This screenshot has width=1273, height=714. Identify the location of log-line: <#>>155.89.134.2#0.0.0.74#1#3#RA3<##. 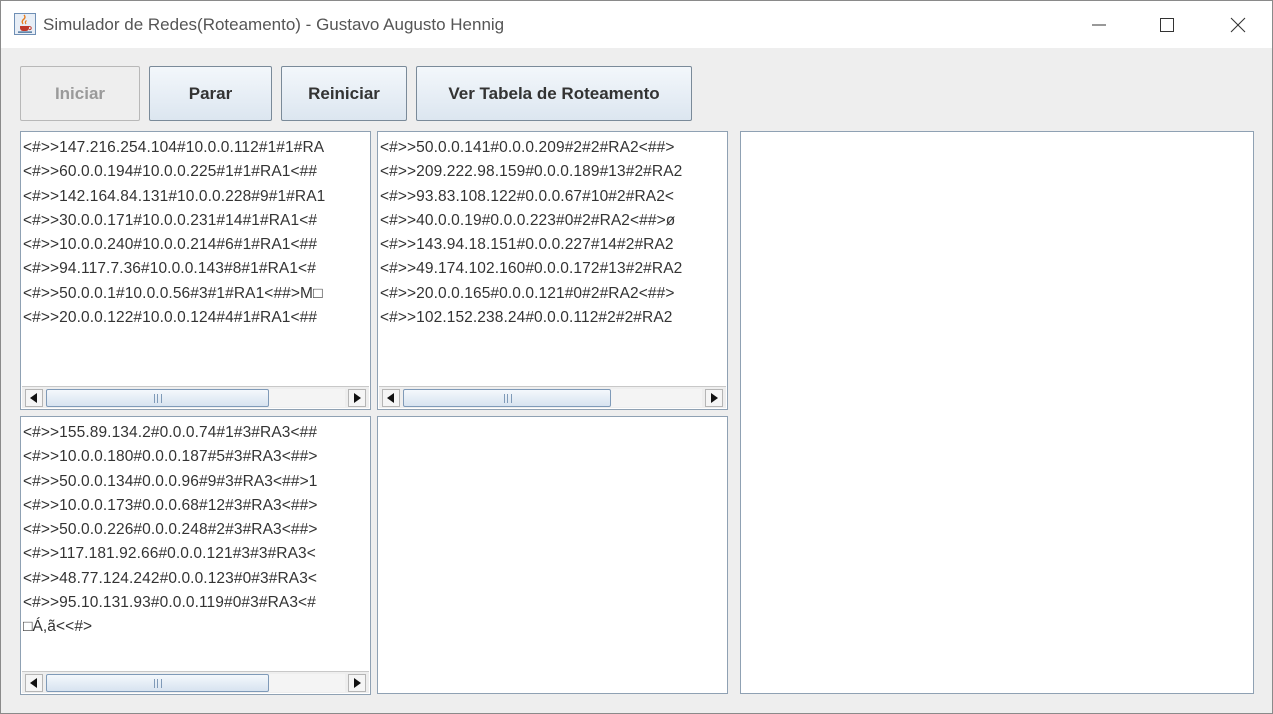
(170, 432).